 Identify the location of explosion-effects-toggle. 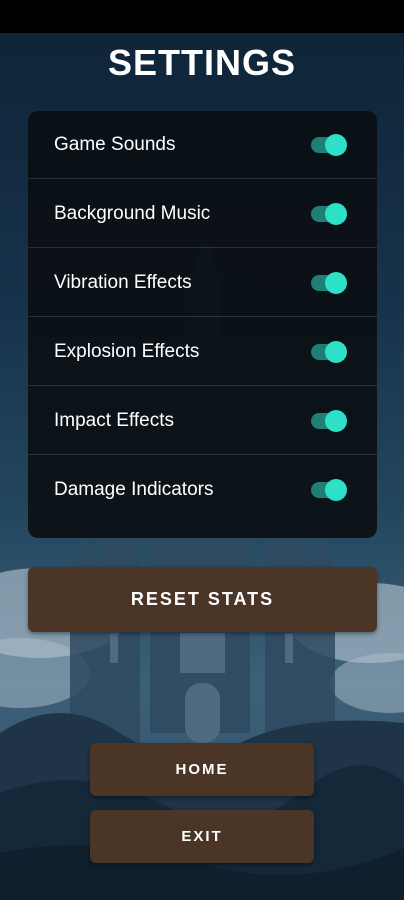
(329, 352).